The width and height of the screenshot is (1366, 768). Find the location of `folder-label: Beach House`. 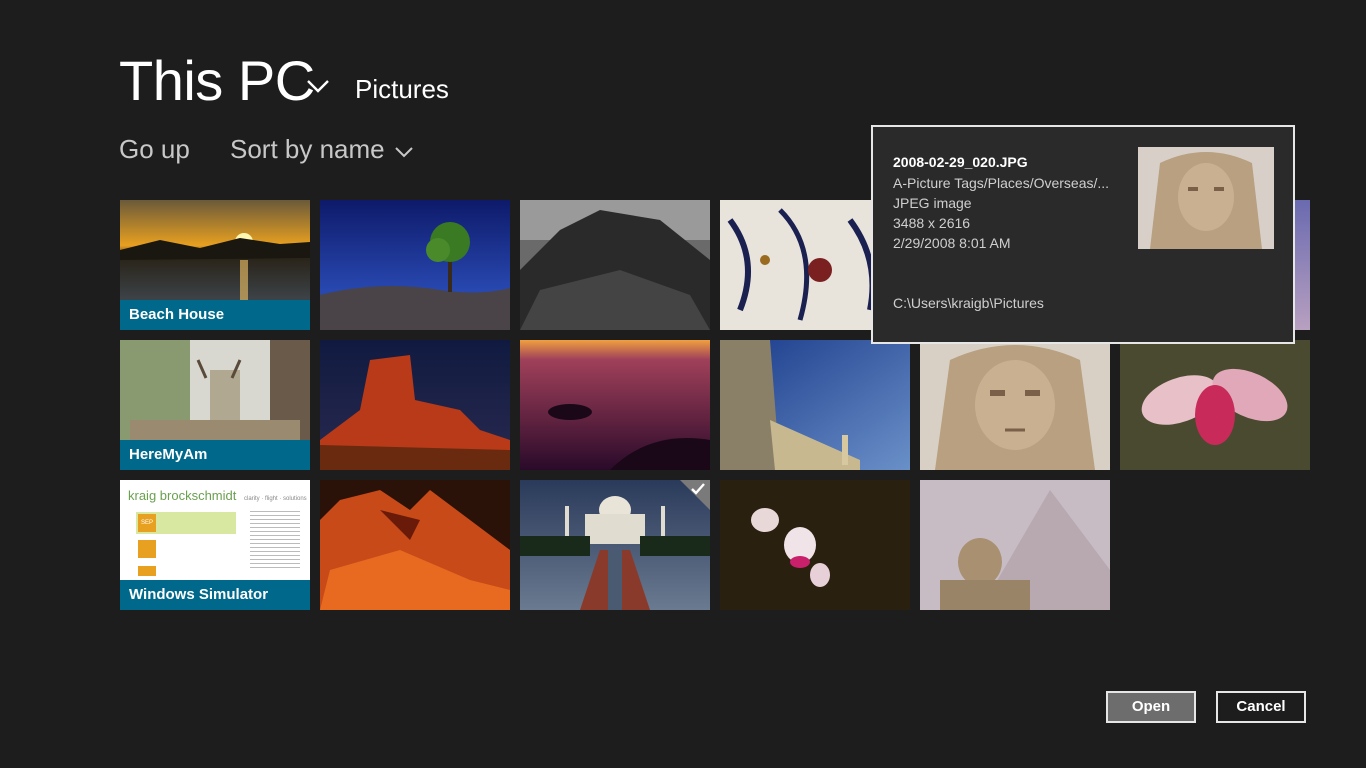

folder-label: Beach House is located at coordinates (215, 315).